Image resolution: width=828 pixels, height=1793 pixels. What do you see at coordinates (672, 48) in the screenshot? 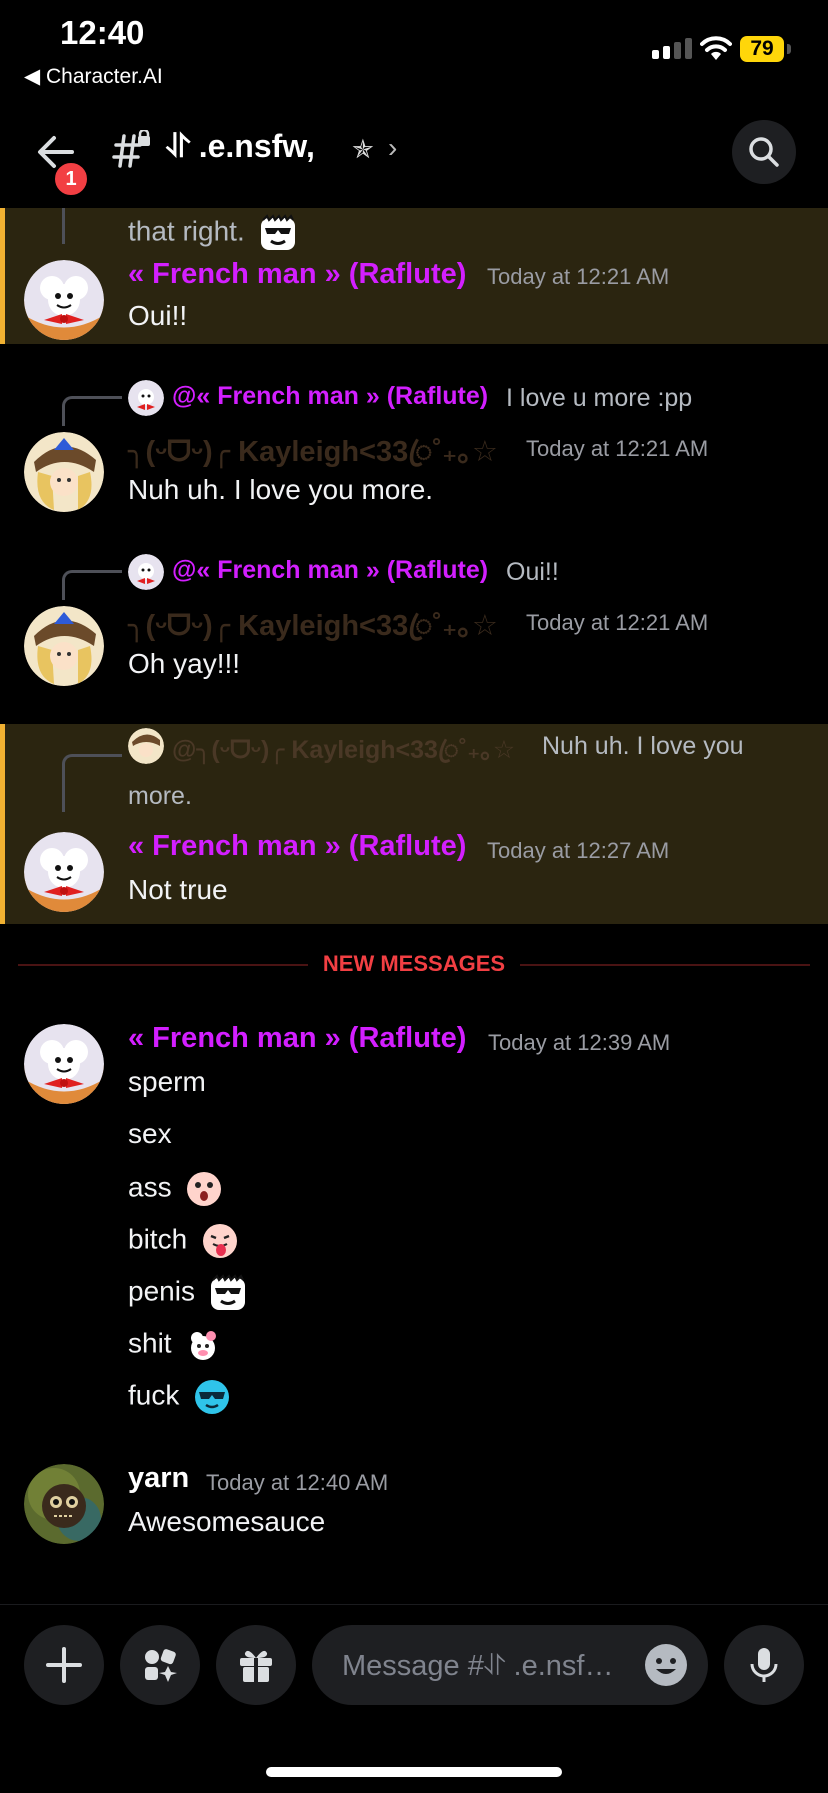
I see `signal-icon` at bounding box center [672, 48].